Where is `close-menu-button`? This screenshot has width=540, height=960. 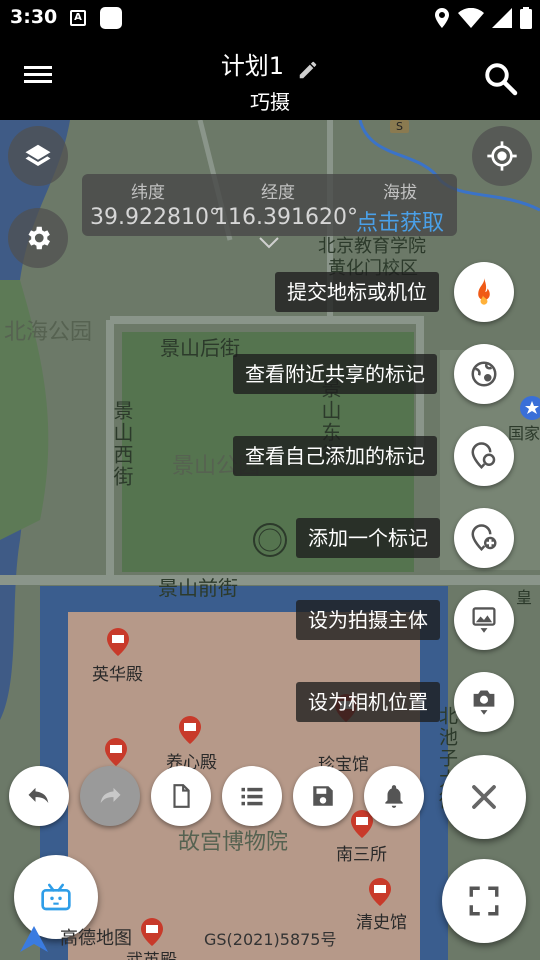 close-menu-button is located at coordinates (484, 797).